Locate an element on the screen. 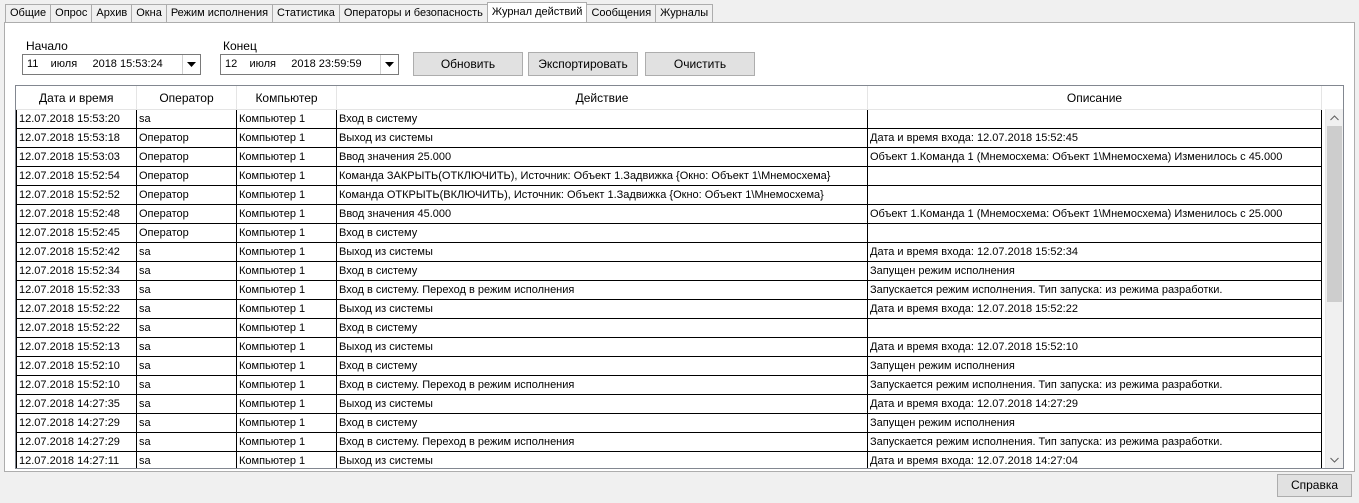  table-cell: 12.07.2018 15:52:33 is located at coordinates (76, 290).